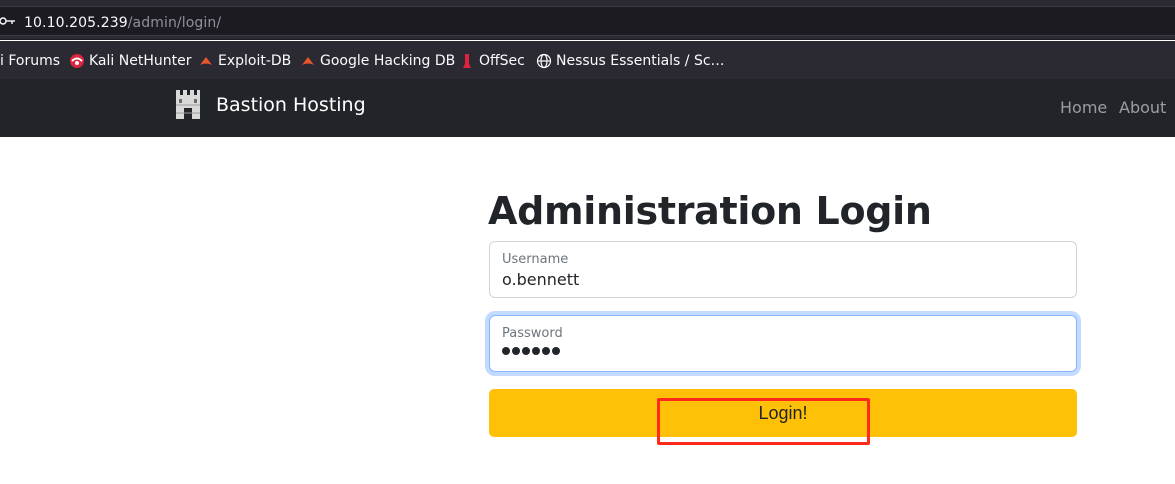 The width and height of the screenshot is (1175, 484). What do you see at coordinates (140, 61) in the screenshot?
I see `bookmark-label: Kali NetHunter` at bounding box center [140, 61].